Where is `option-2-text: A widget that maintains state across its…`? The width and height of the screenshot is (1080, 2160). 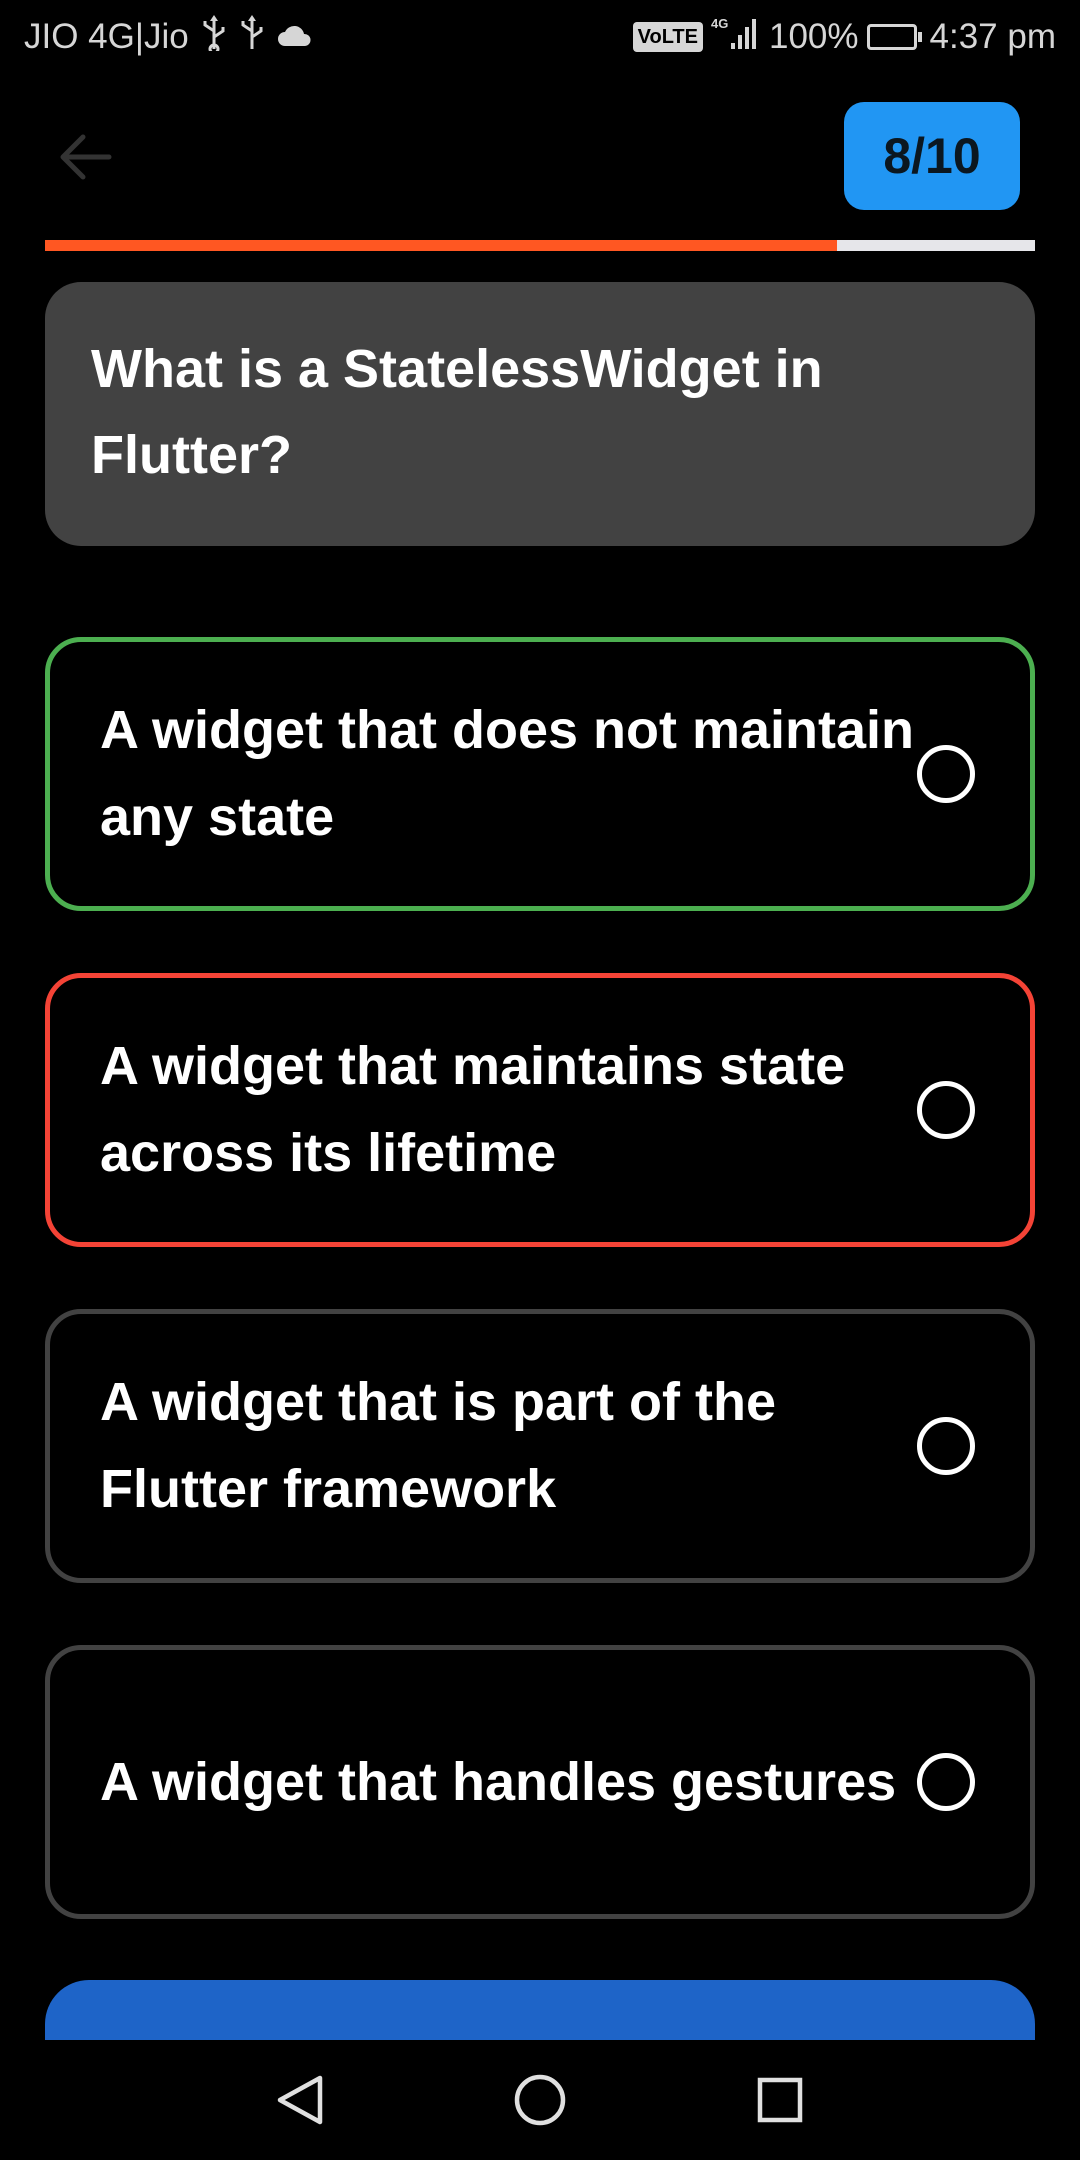 option-2-text: A widget that maintains state across its… is located at coordinates (473, 1109).